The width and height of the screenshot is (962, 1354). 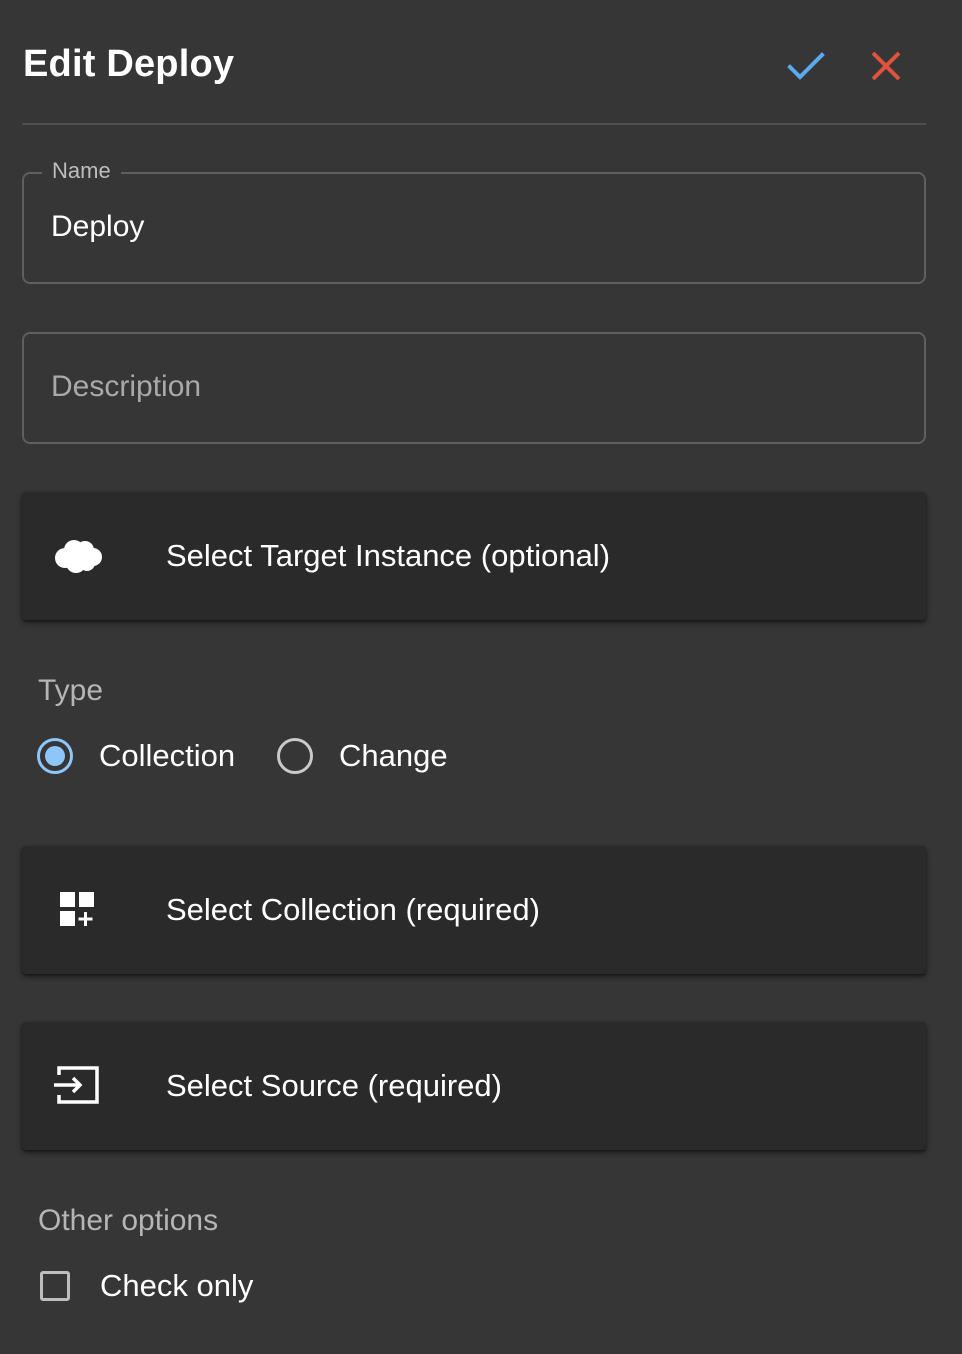 I want to click on other-options-label: Other options, so click(x=128, y=1220).